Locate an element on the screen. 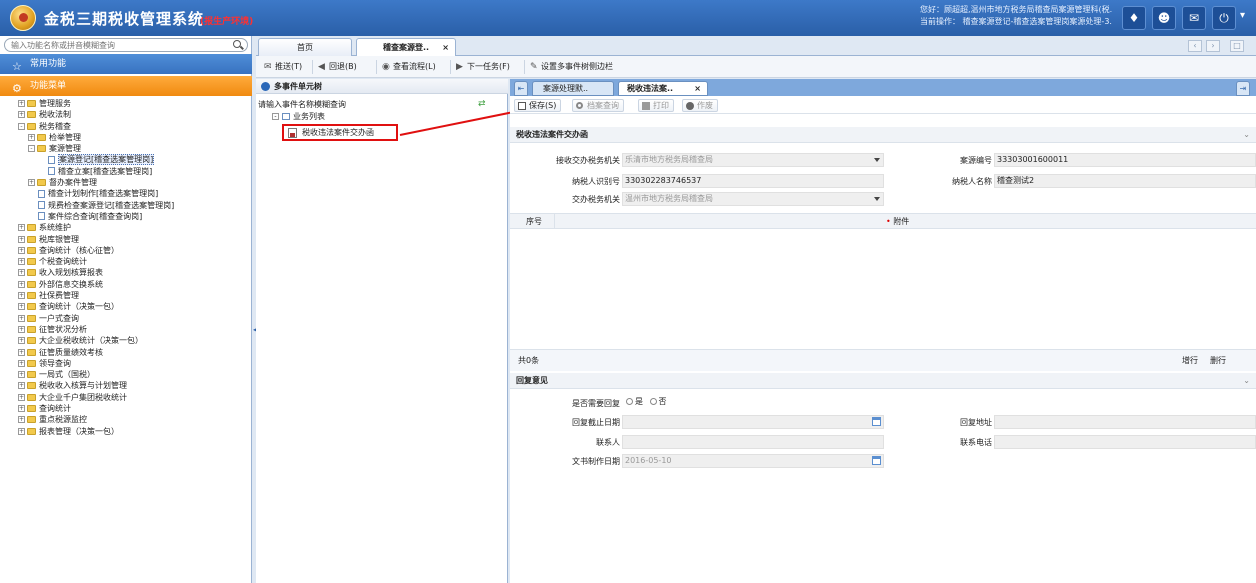 The width and height of the screenshot is (1256, 583). search-icon is located at coordinates (237, 44).